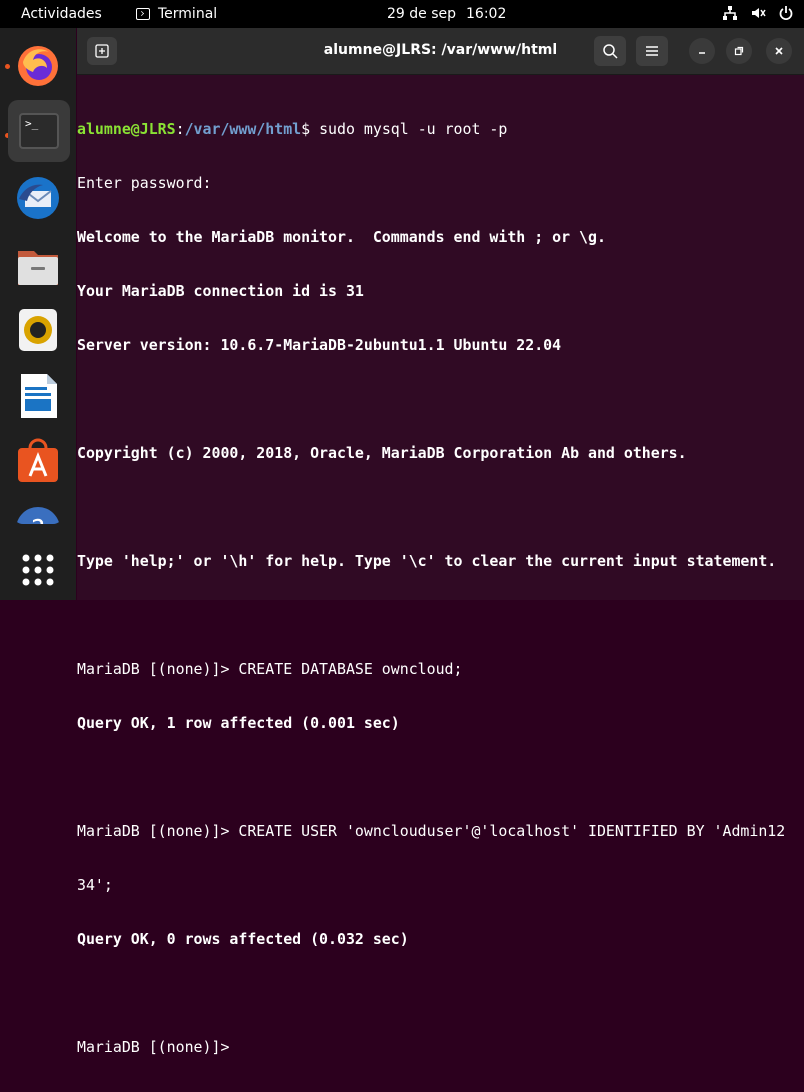  Describe the element at coordinates (243, 939) in the screenshot. I see `output-line: Query OK, 0 rows affected (0.032 sec)` at that location.